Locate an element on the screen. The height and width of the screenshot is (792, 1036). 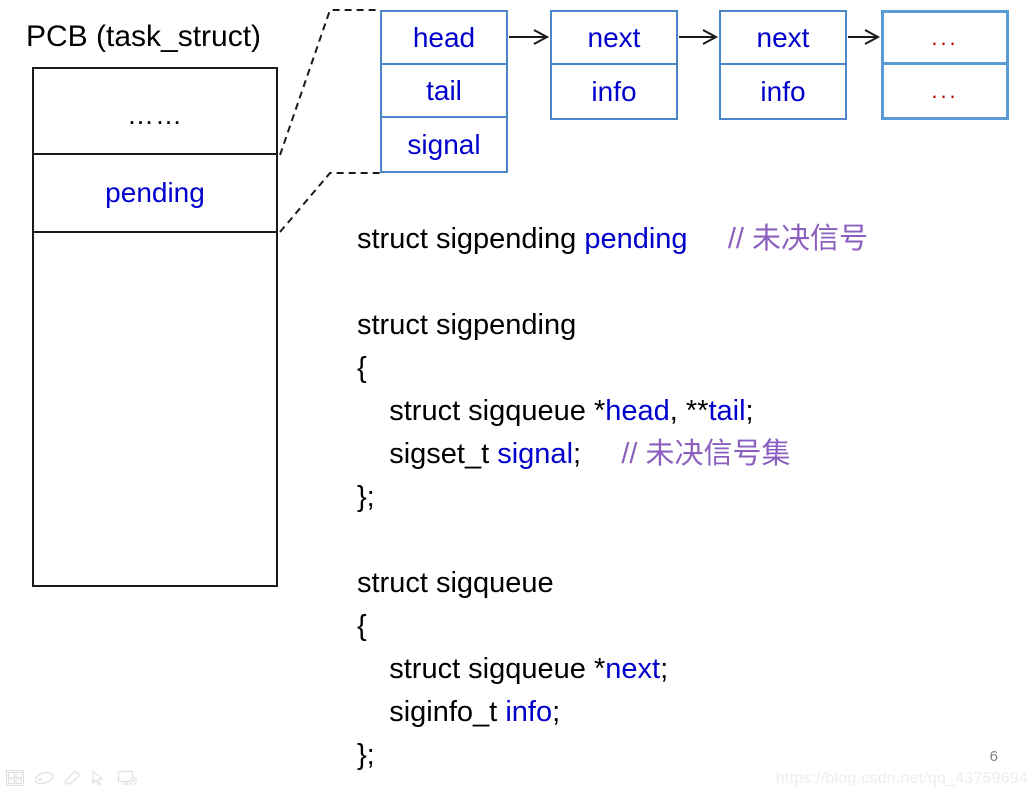
code-segment-blue: head is located at coordinates (637, 411).